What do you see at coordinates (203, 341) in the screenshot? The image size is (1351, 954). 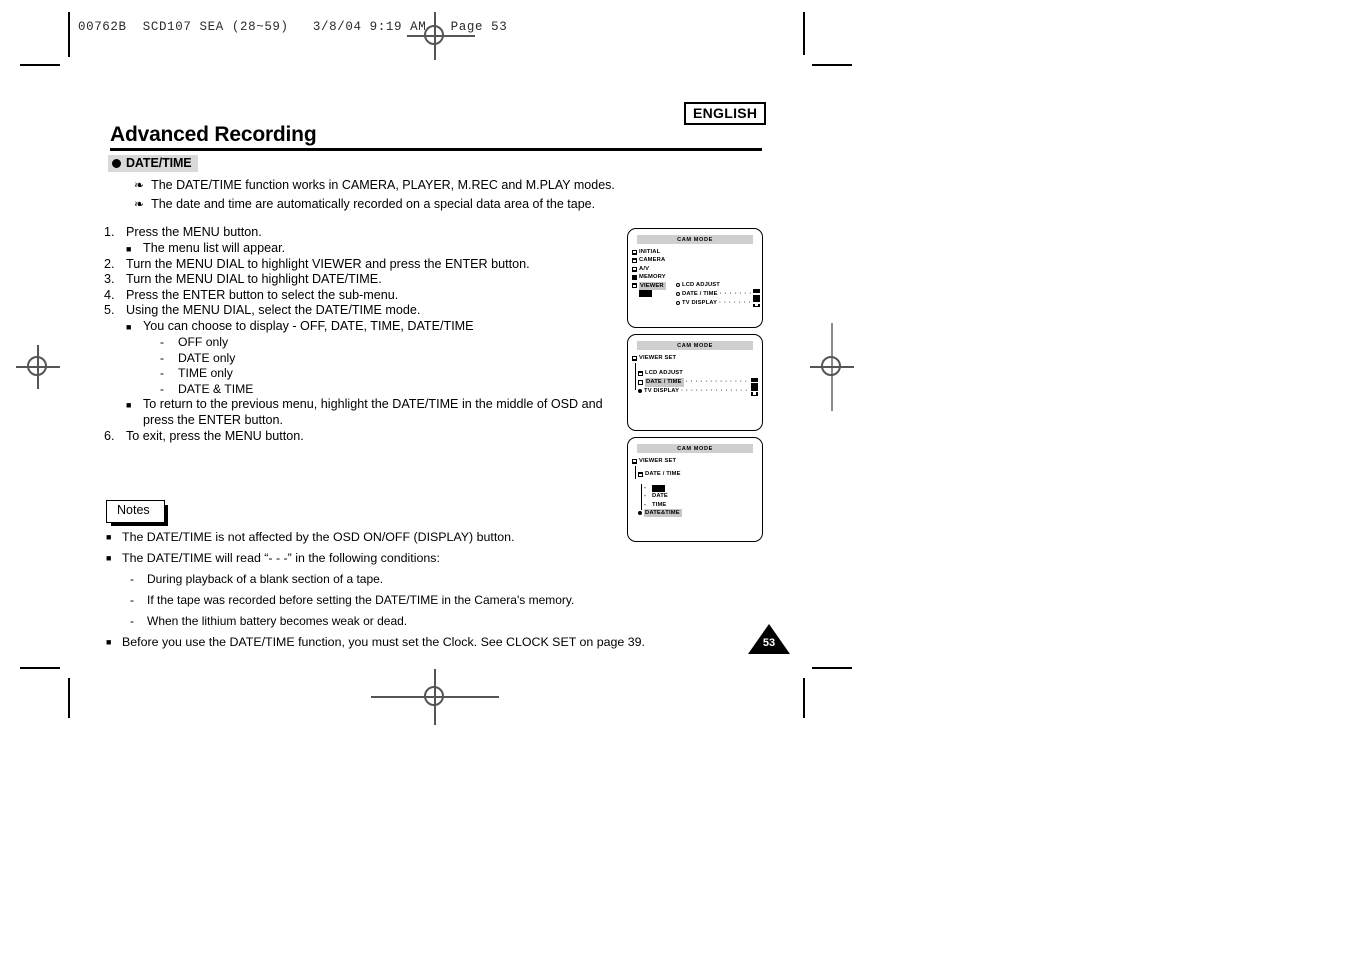 I see `option-label: OFF only` at bounding box center [203, 341].